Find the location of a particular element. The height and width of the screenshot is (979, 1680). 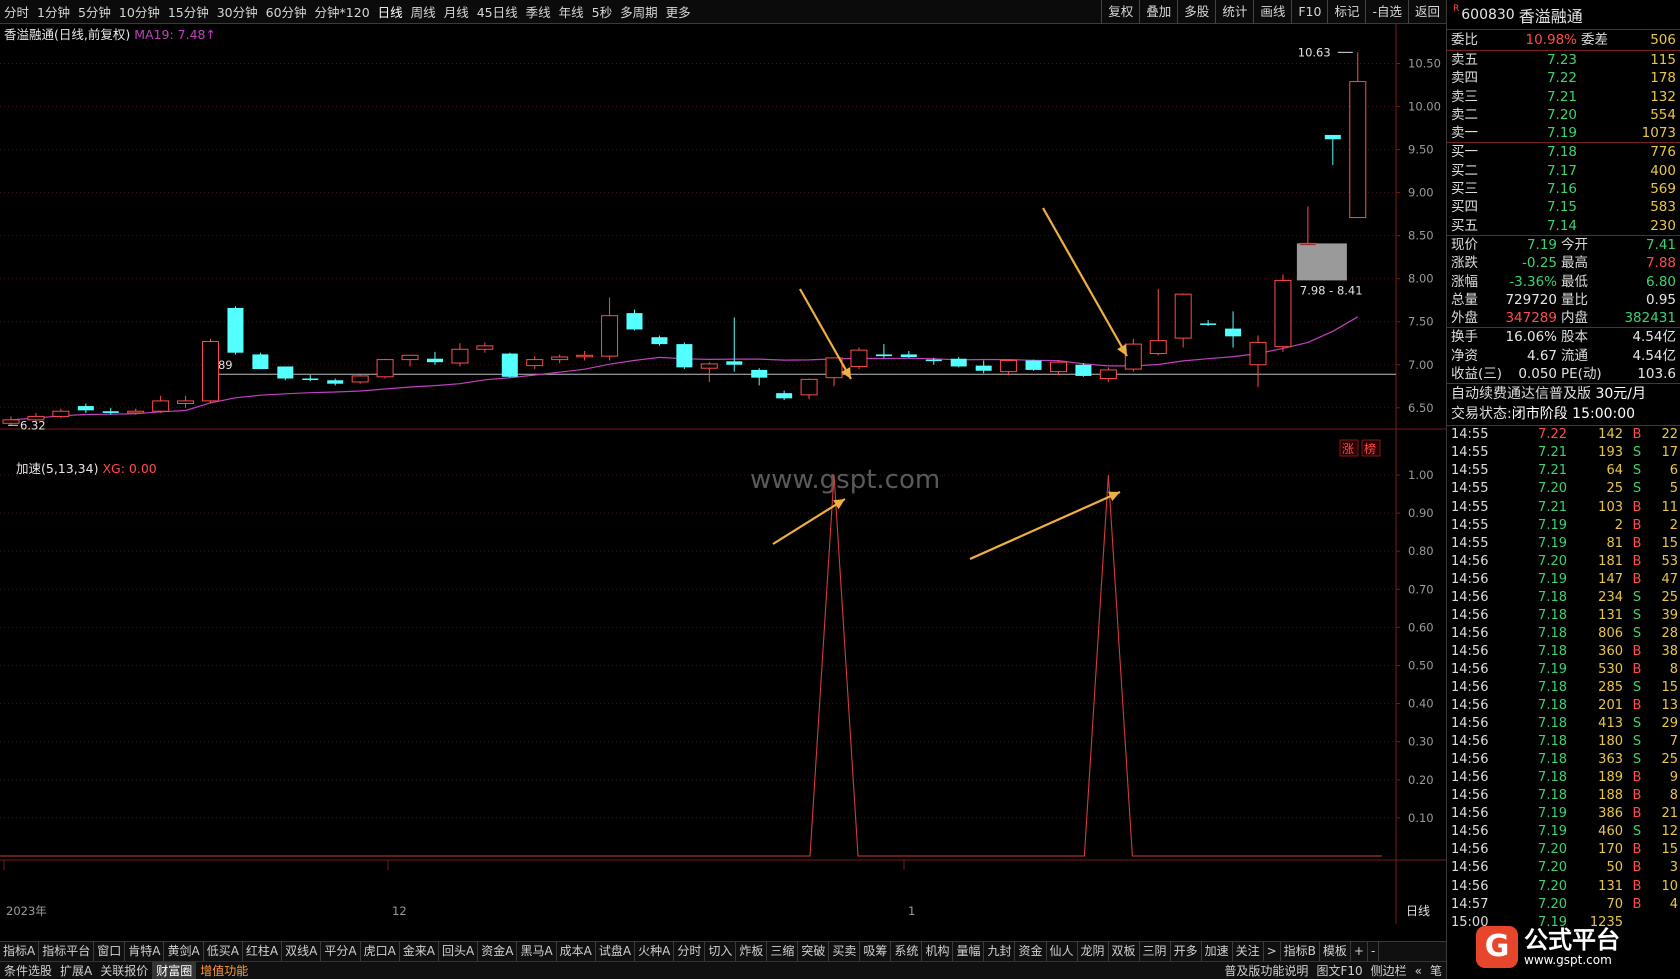

indicator-tab-23: 吸筹 is located at coordinates (876, 951).